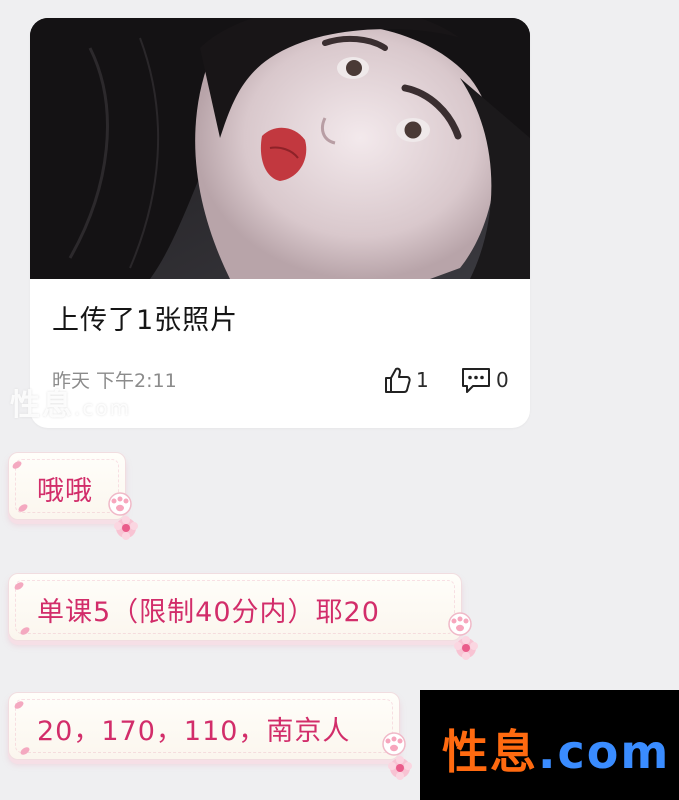  Describe the element at coordinates (103, 408) in the screenshot. I see `watermark-suffix: .com` at that location.